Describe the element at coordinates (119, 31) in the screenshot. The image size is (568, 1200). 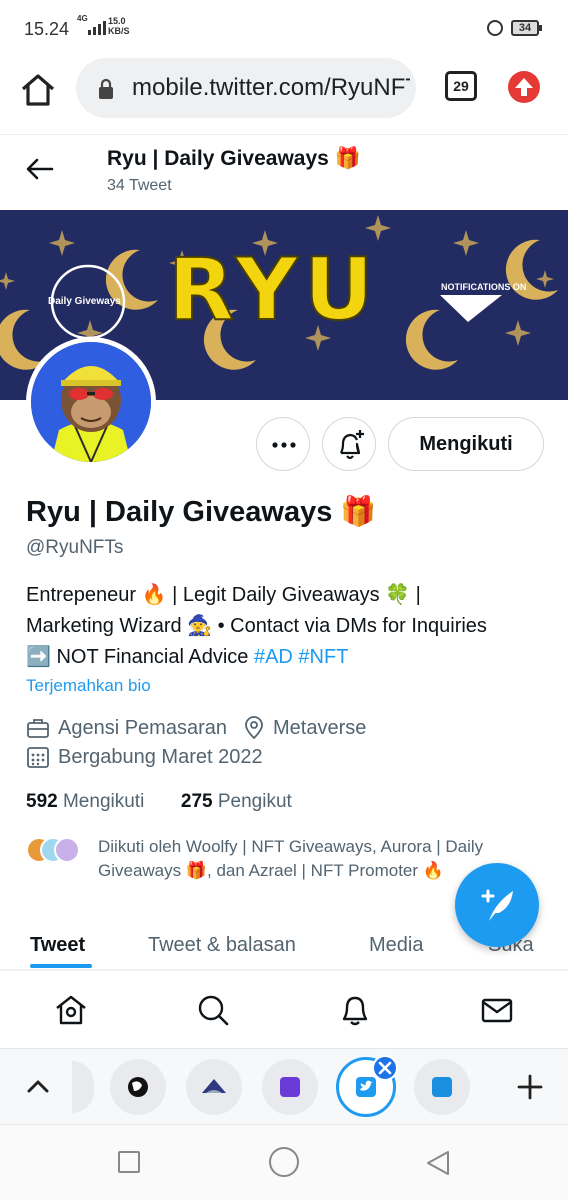
I see `speed-unit: KB/S` at that location.